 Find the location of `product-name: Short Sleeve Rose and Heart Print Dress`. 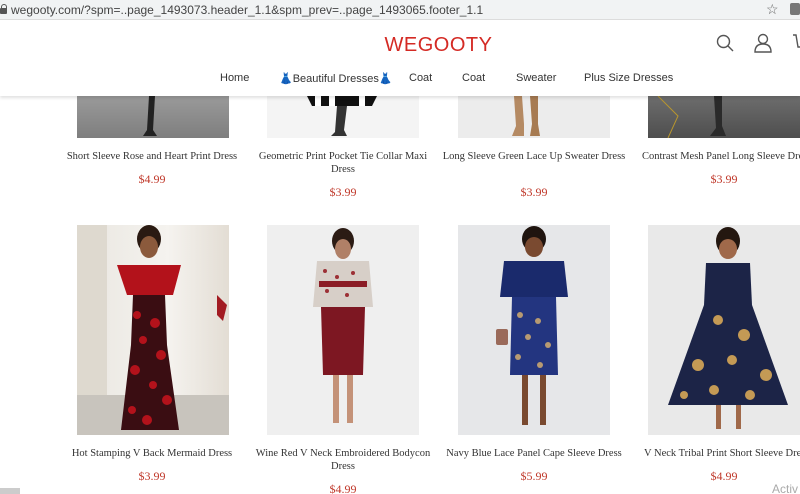

product-name: Short Sleeve Rose and Heart Print Dress is located at coordinates (152, 156).